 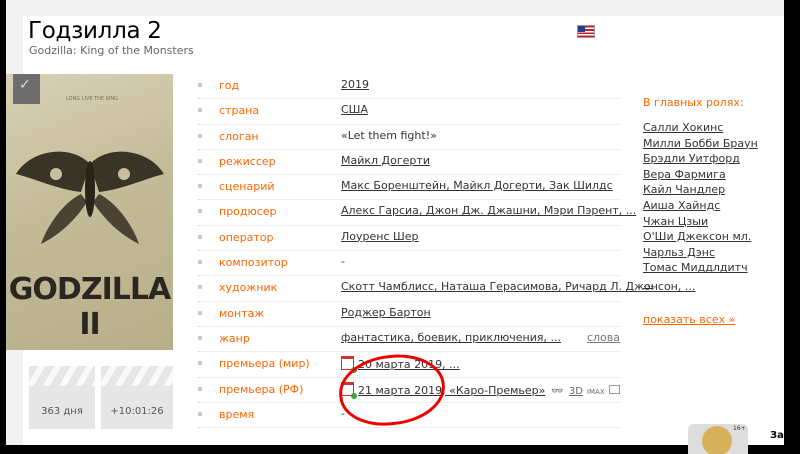 I want to click on poster-logo: GODZILLA II, so click(x=89, y=307).